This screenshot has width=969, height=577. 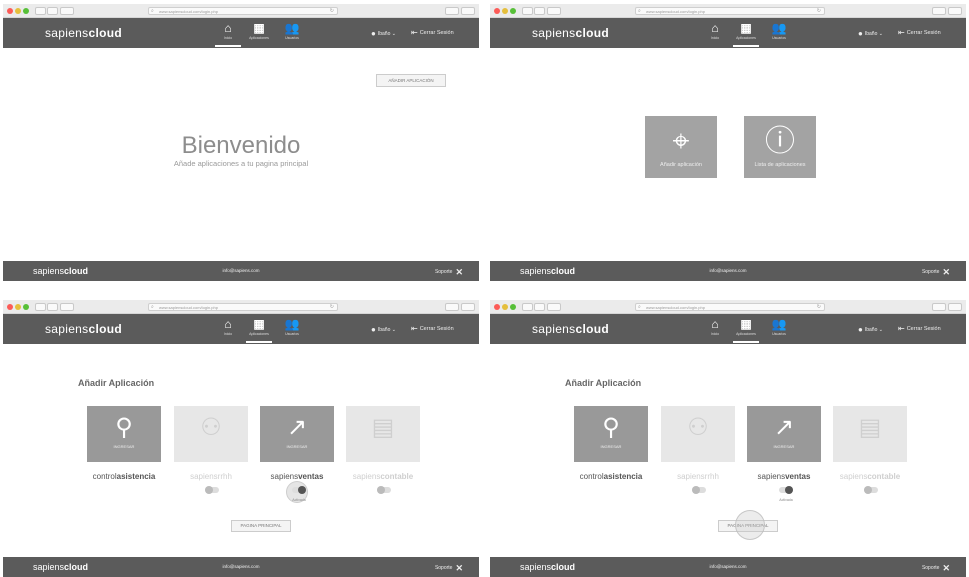 What do you see at coordinates (681, 147) in the screenshot?
I see `add-app-tile: ⌖ Añadir aplicación` at bounding box center [681, 147].